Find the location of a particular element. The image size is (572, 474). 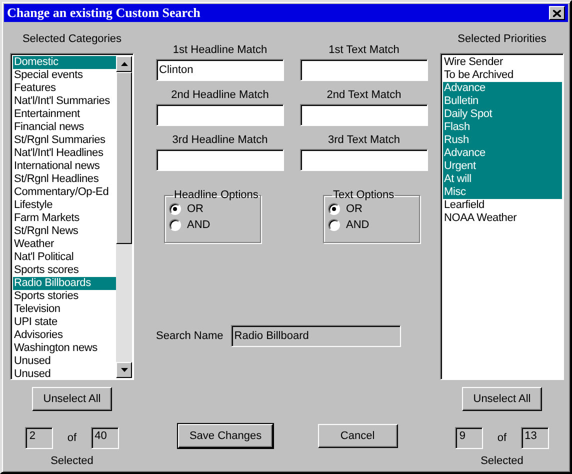

dialog-button: Save Changes is located at coordinates (225, 436).